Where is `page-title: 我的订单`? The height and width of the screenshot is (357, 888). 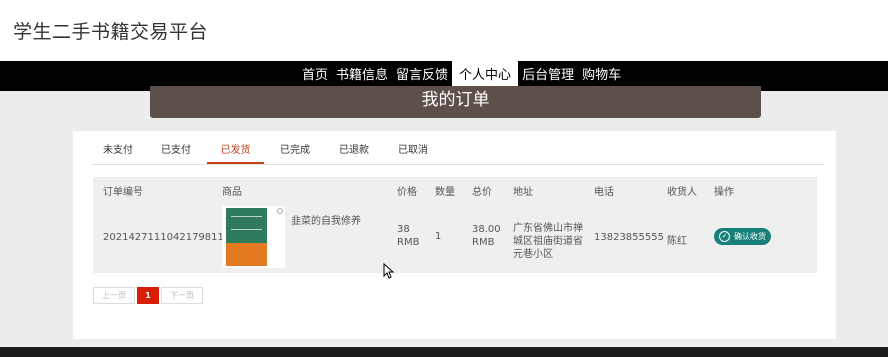 page-title: 我的订单 is located at coordinates (455, 100).